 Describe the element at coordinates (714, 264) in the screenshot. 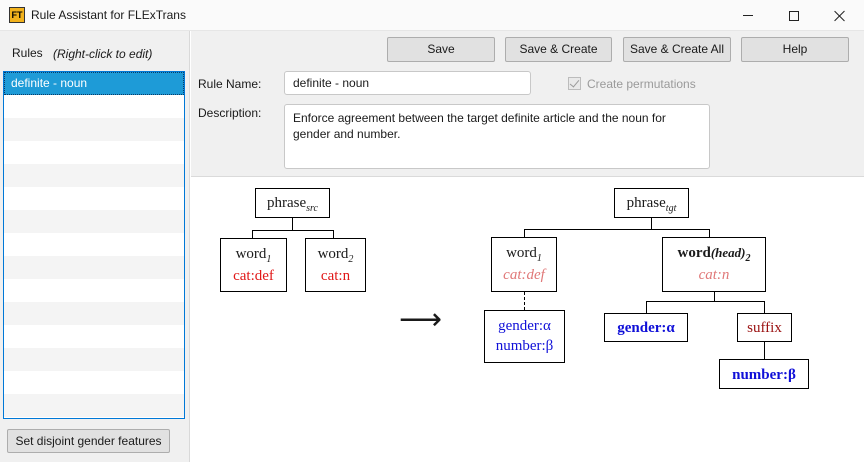

I see `tgt-head-word-node: word(head)2 cat:n` at that location.